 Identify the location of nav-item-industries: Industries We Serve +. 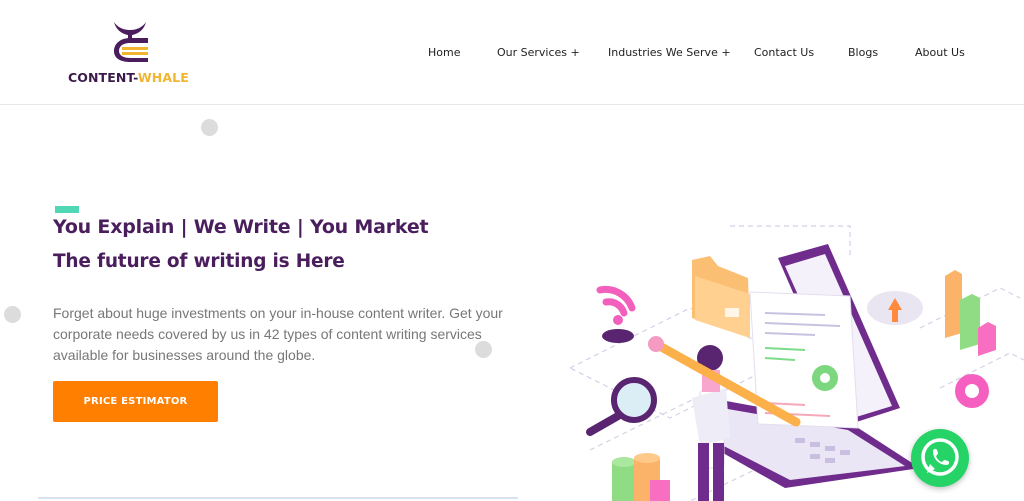
(669, 52).